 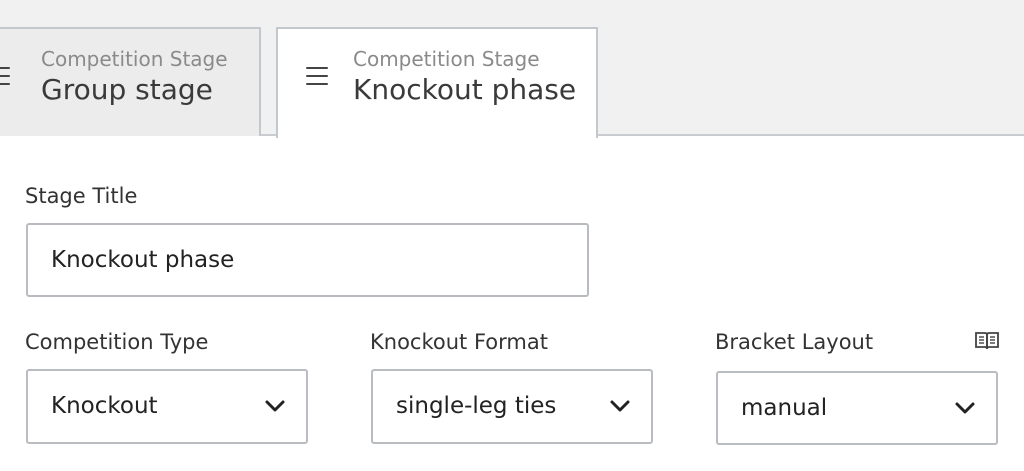 I want to click on book-icon, so click(x=987, y=341).